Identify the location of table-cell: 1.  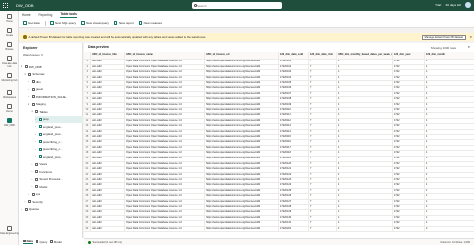
(364, 229).